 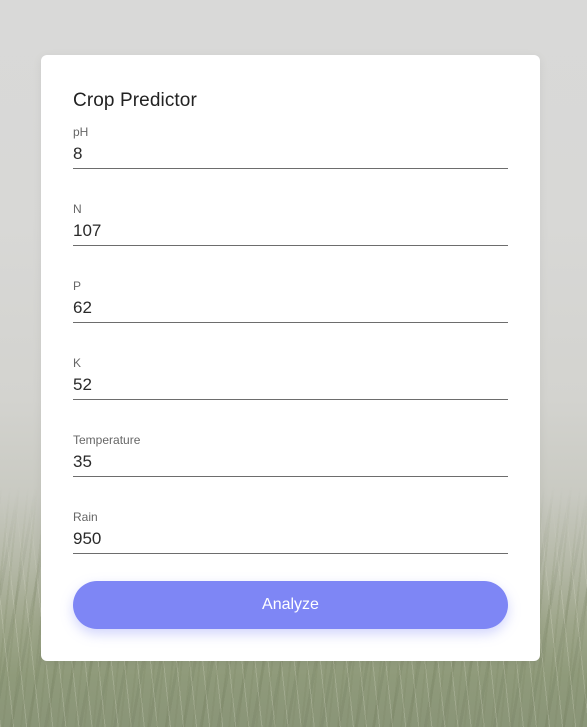 What do you see at coordinates (290, 308) in the screenshot?
I see `p-input` at bounding box center [290, 308].